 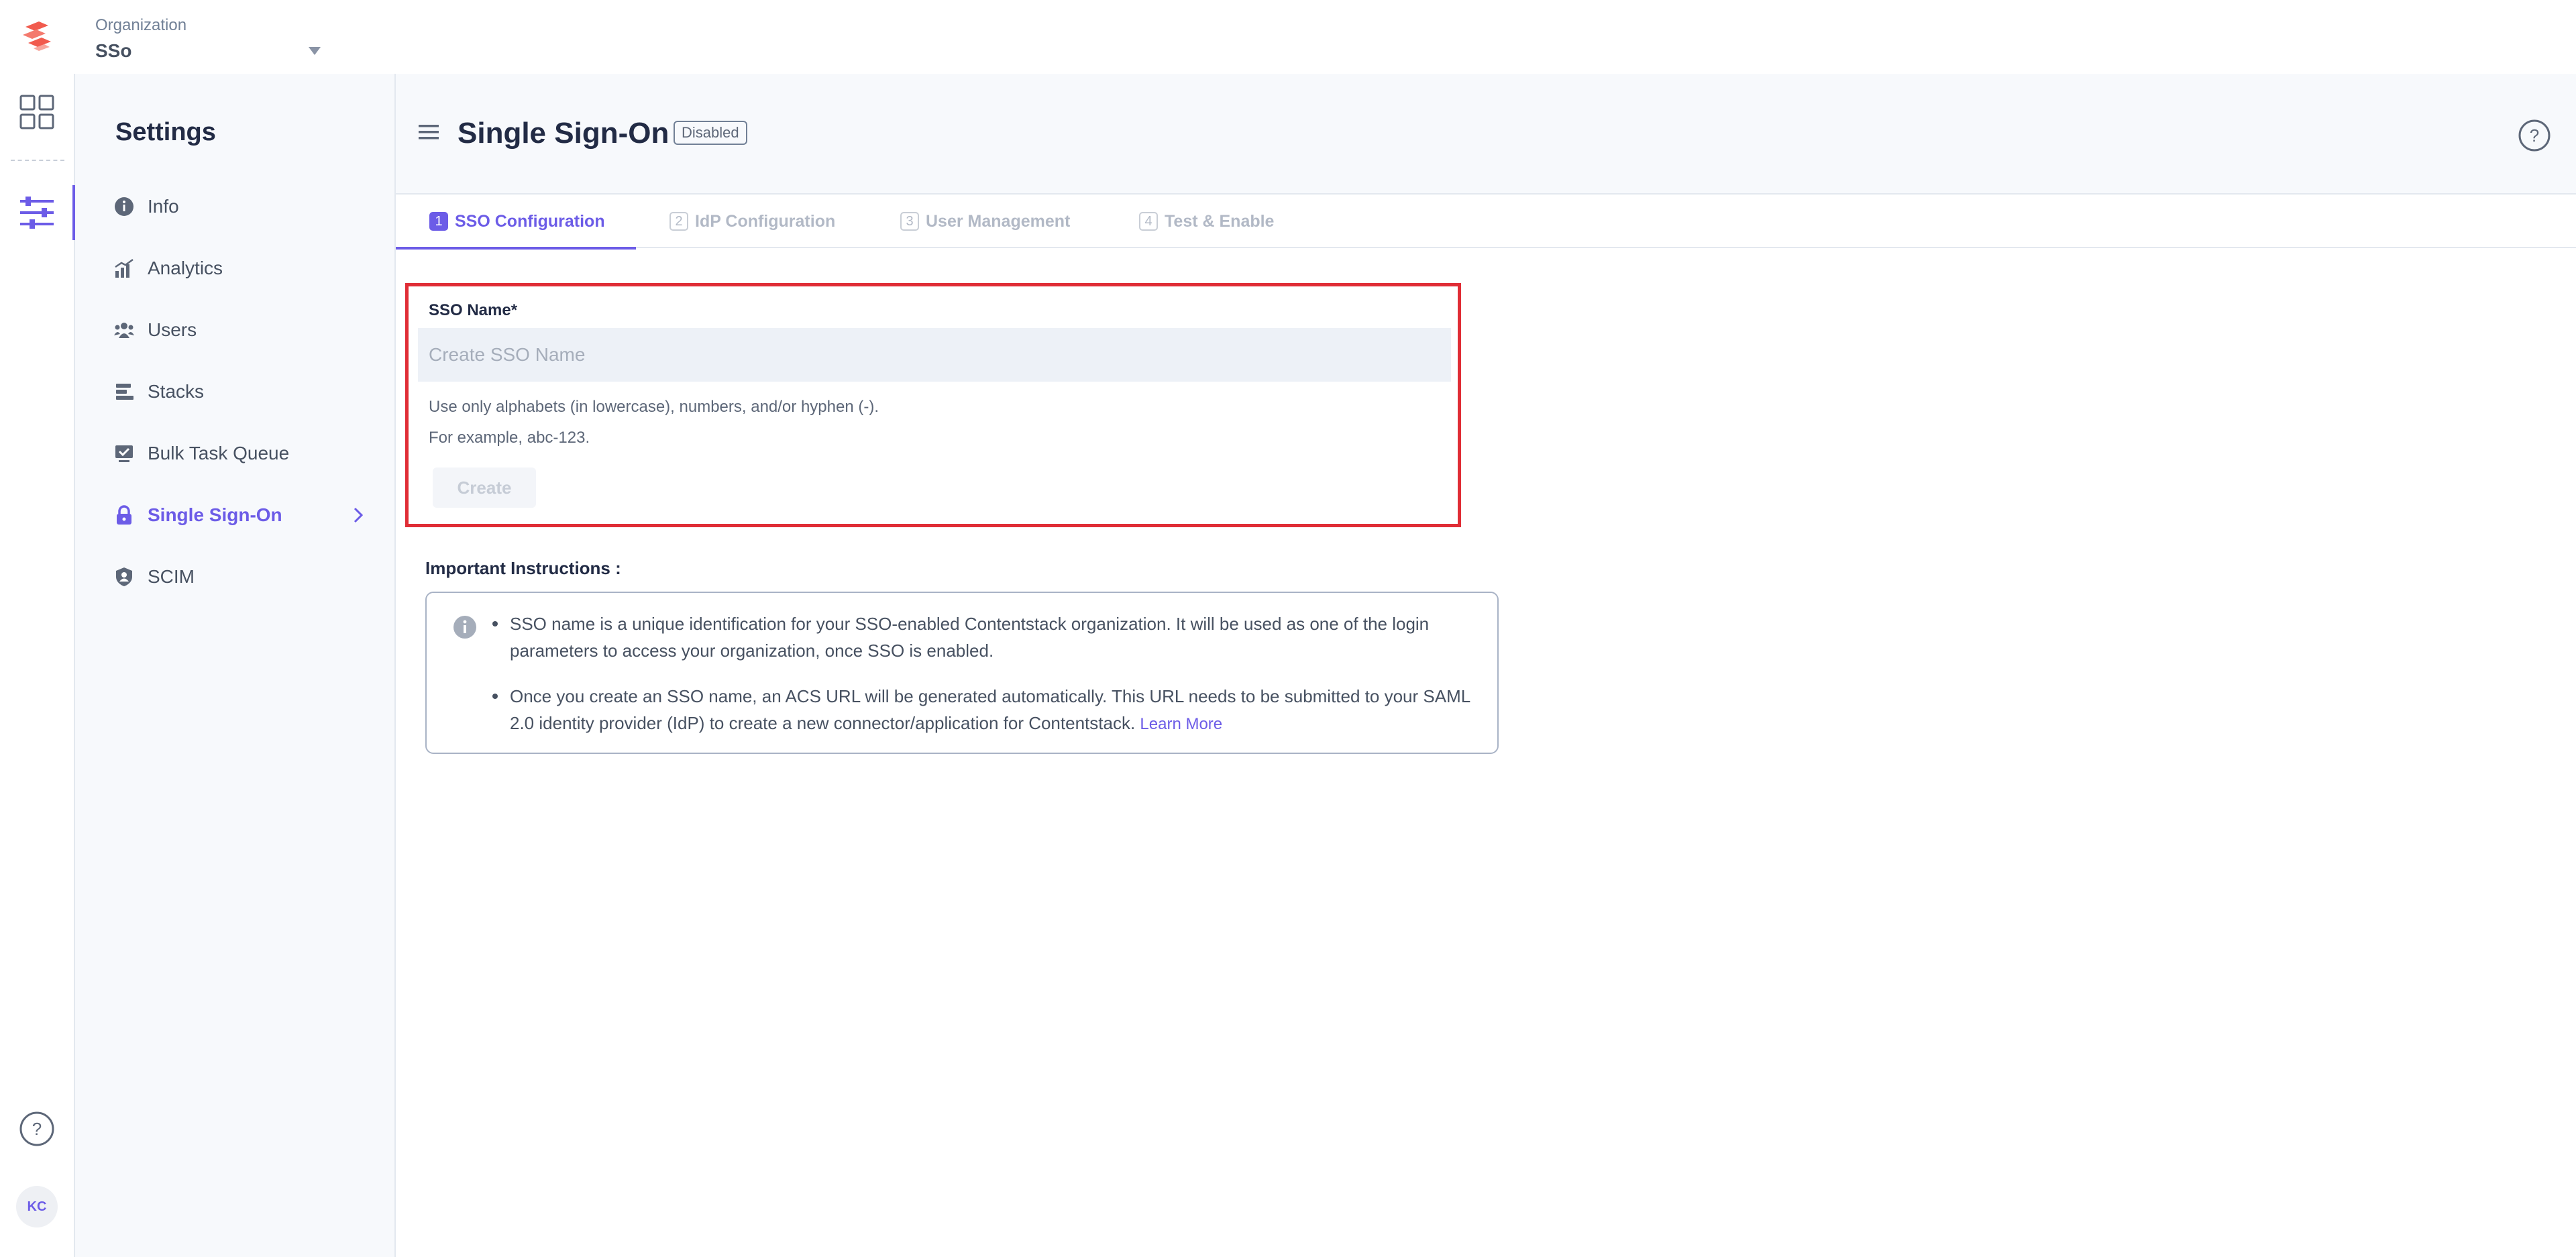 What do you see at coordinates (1288, 37) in the screenshot?
I see `top-bar: Organization SSo` at bounding box center [1288, 37].